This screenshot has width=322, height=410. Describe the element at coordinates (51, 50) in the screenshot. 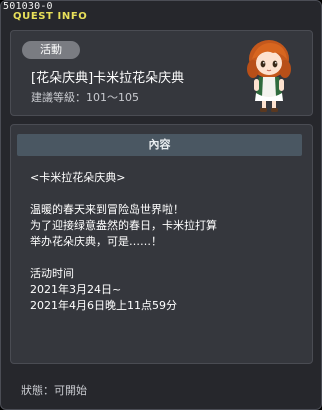

I see `quest-type-badge: 活動` at that location.